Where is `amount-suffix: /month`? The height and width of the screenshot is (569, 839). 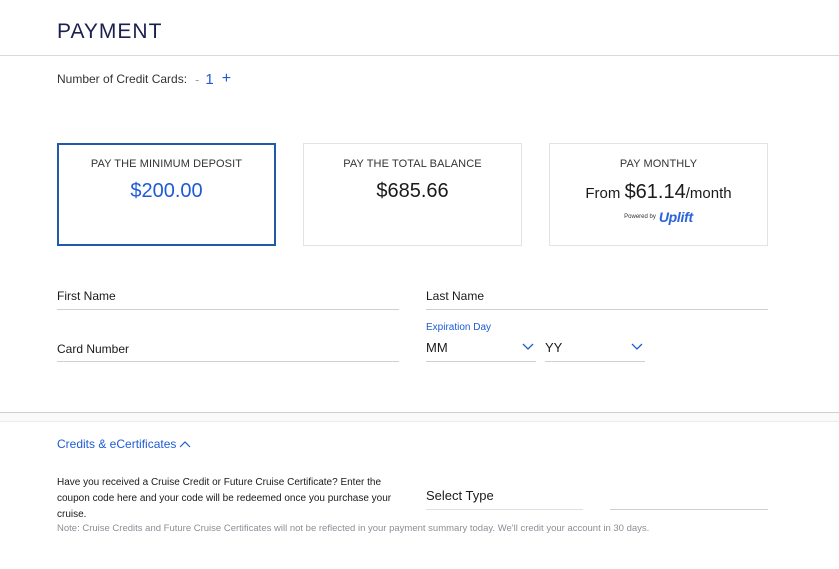 amount-suffix: /month is located at coordinates (708, 193).